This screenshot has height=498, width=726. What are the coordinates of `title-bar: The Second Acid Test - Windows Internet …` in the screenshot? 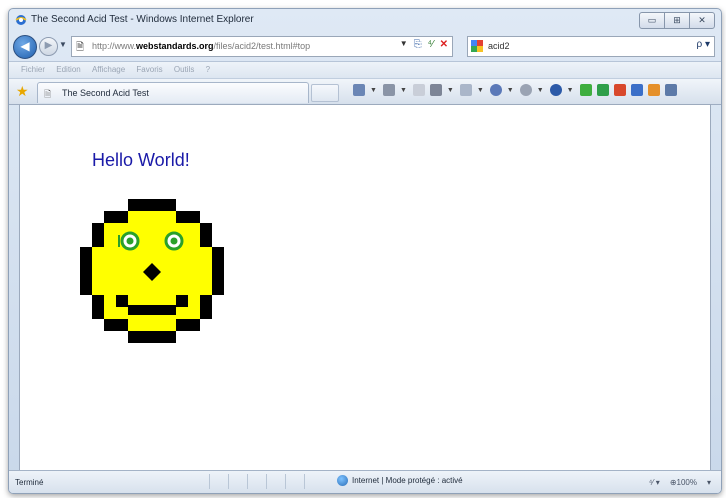 It's located at (365, 20).